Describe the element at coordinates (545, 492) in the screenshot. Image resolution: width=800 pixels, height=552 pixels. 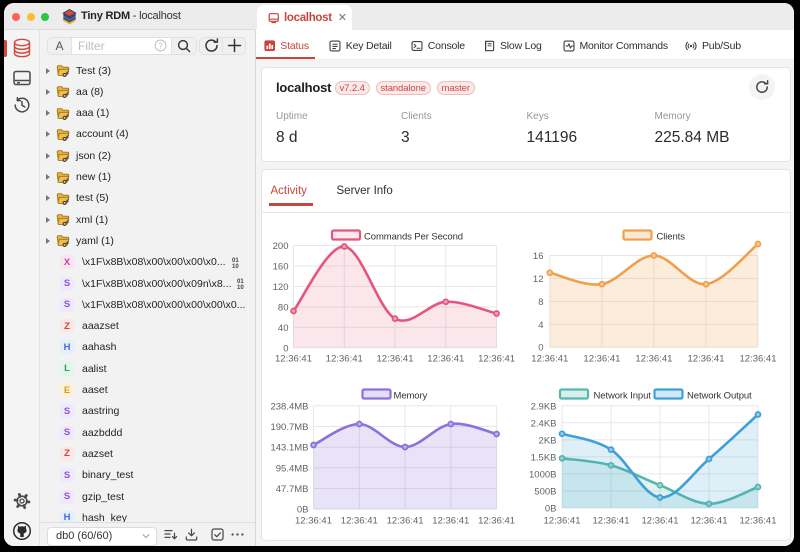
I see `svg-text: 500B` at that location.